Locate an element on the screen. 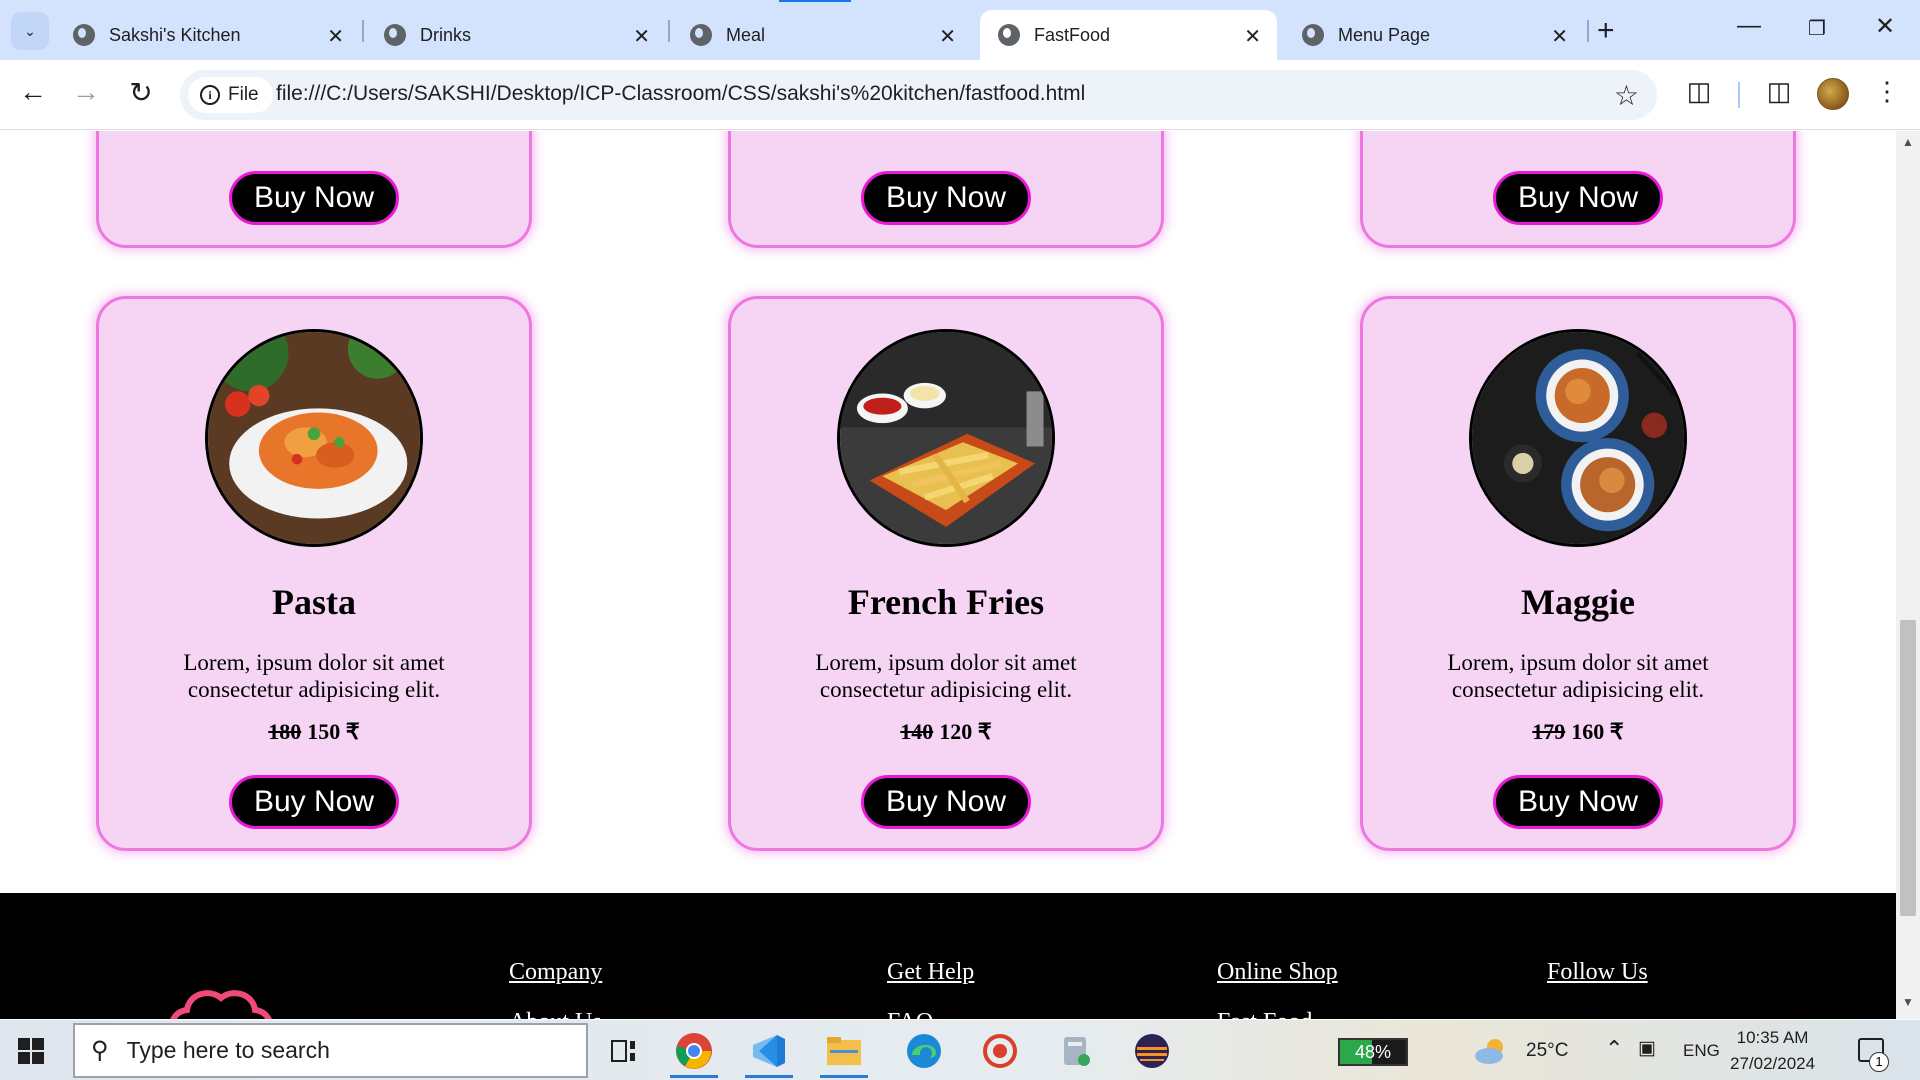  battery-percent: 48% is located at coordinates (1373, 1051).